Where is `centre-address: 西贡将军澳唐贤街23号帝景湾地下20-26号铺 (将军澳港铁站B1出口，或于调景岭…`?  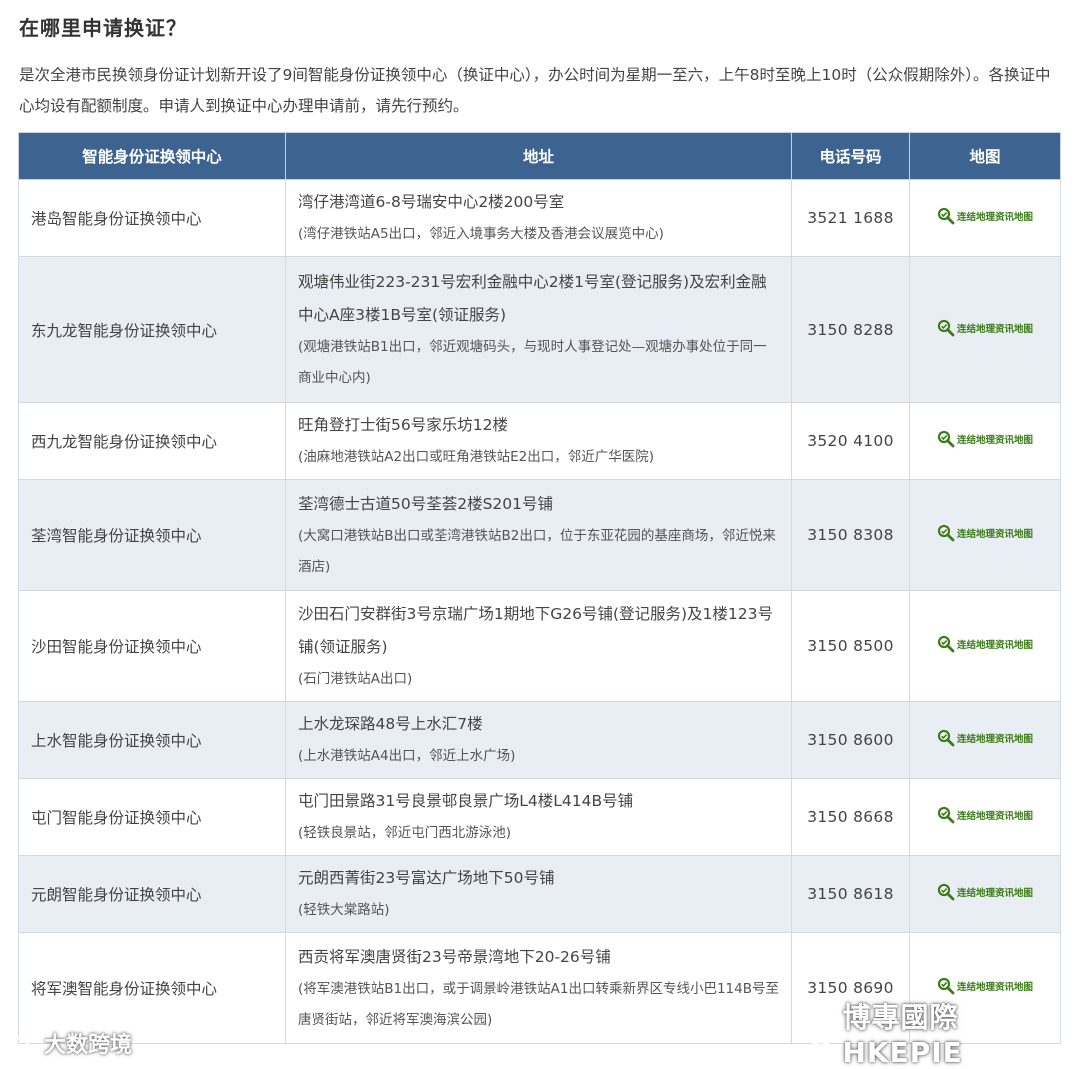 centre-address: 西贡将军澳唐贤街23号帝景湾地下20-26号铺 (将军澳港铁站B1出口，或于调景岭… is located at coordinates (538, 988).